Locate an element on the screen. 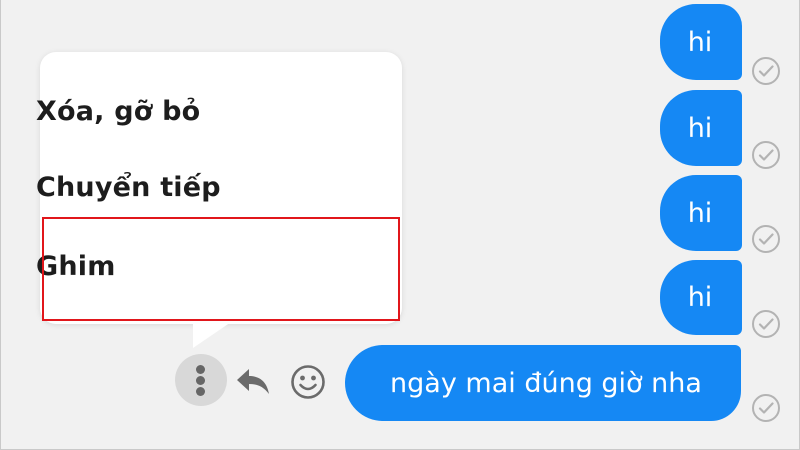 This screenshot has width=800, height=450. message-bubble: ngày mai đúng giờ nha is located at coordinates (543, 383).